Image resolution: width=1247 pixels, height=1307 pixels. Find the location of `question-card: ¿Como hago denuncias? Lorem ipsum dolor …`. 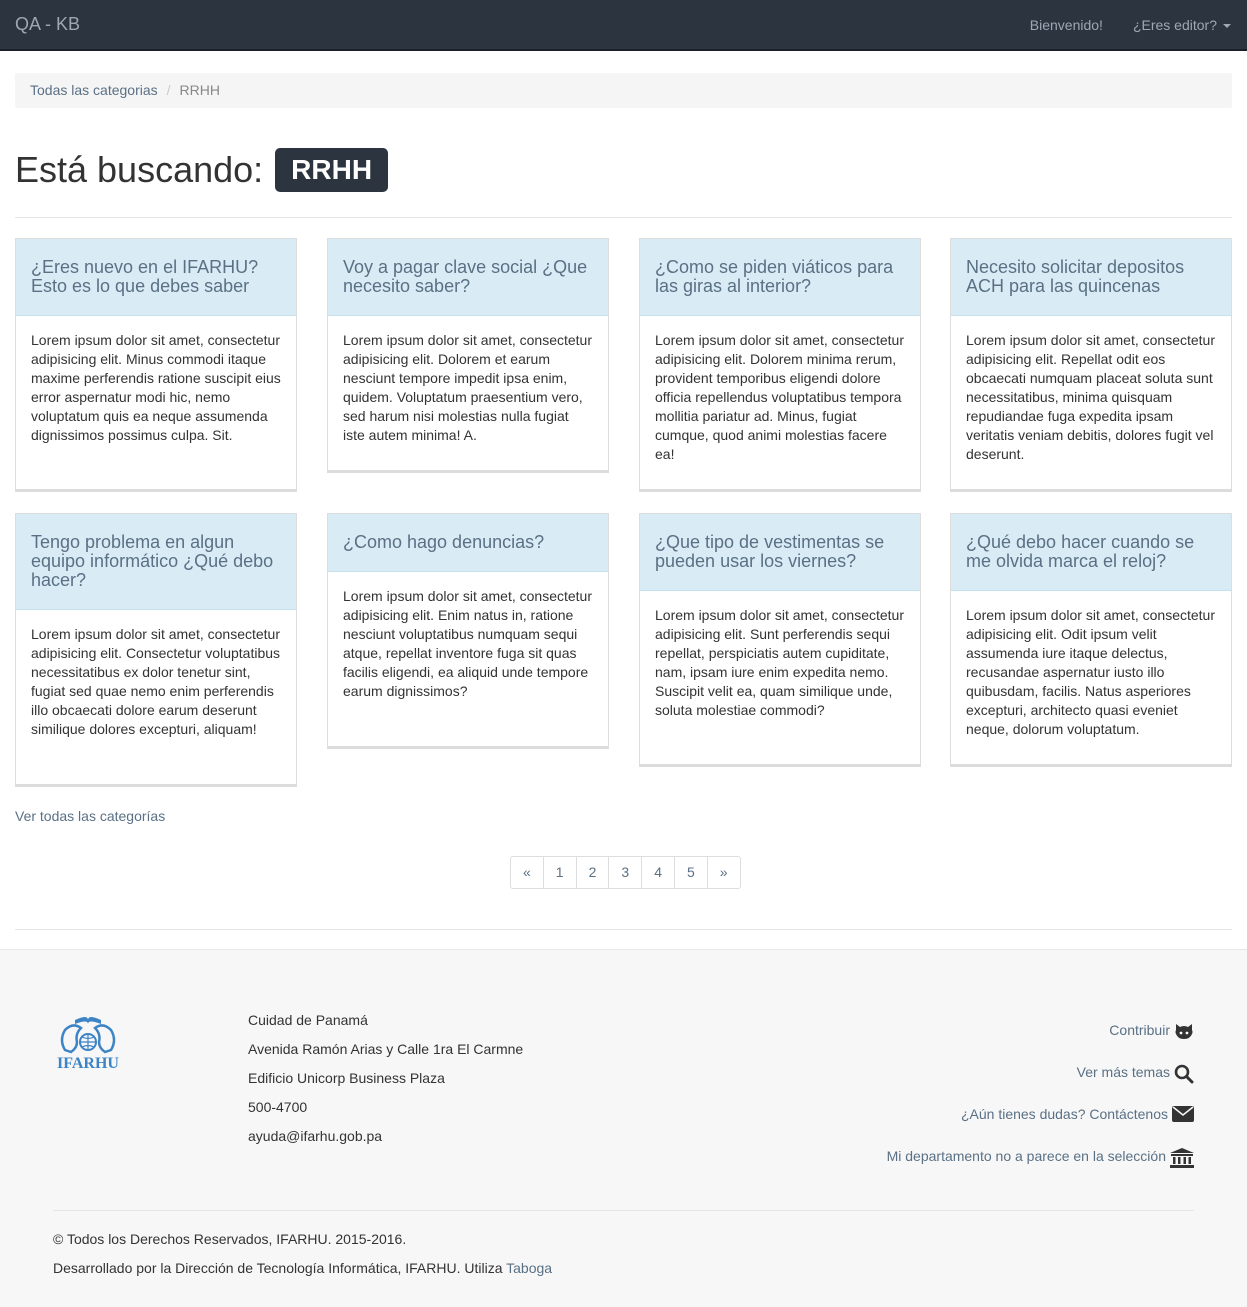

question-card: ¿Como hago denuncias? Lorem ipsum dolor … is located at coordinates (468, 631).